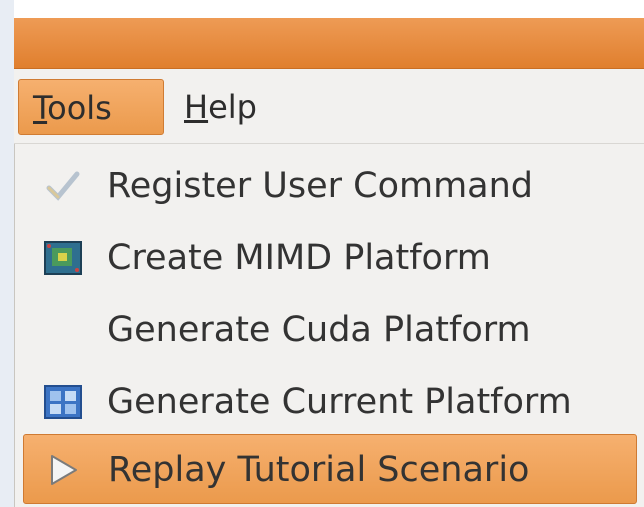 This screenshot has width=644, height=507. What do you see at coordinates (319, 470) in the screenshot?
I see `menu-item-label: Replay Tutorial Scenario` at bounding box center [319, 470].